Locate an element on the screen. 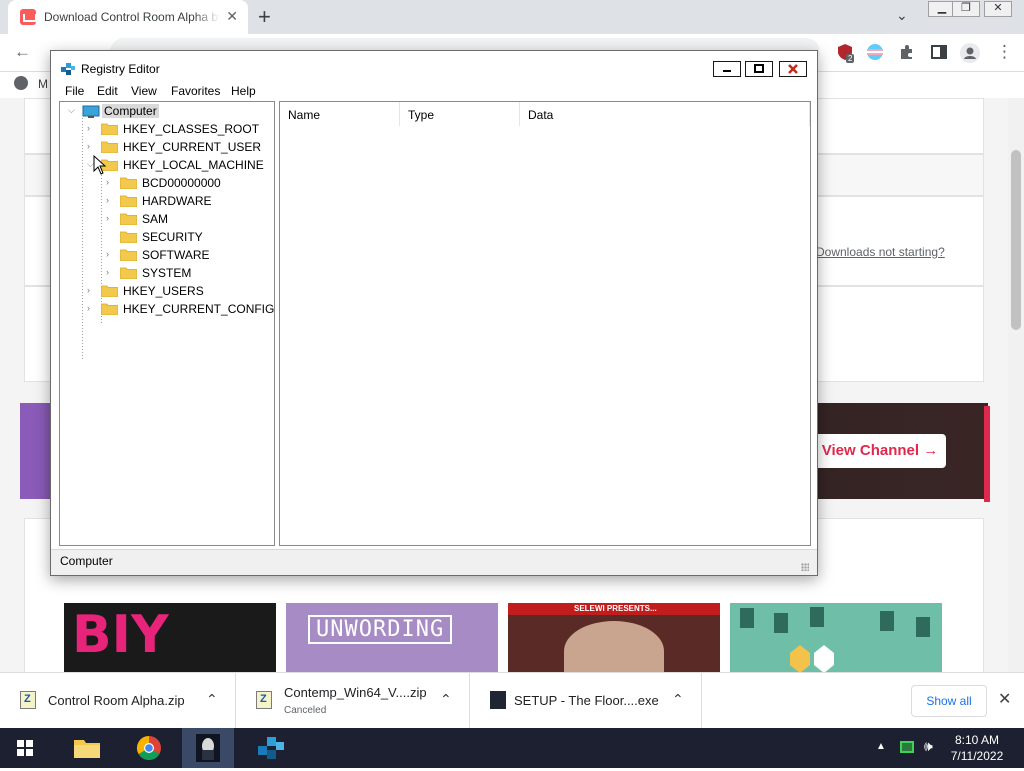 This screenshot has width=1024, height=771. banner-accent is located at coordinates (987, 454).